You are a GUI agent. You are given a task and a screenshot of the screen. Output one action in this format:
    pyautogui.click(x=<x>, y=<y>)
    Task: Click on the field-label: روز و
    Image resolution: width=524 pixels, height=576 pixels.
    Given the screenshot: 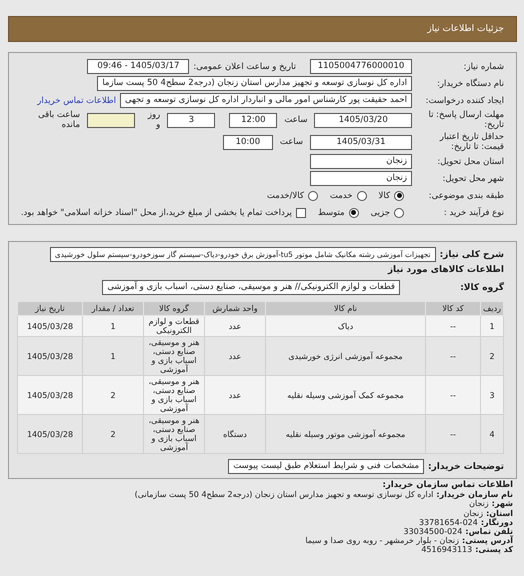 What is the action you would take?
    pyautogui.click(x=153, y=120)
    